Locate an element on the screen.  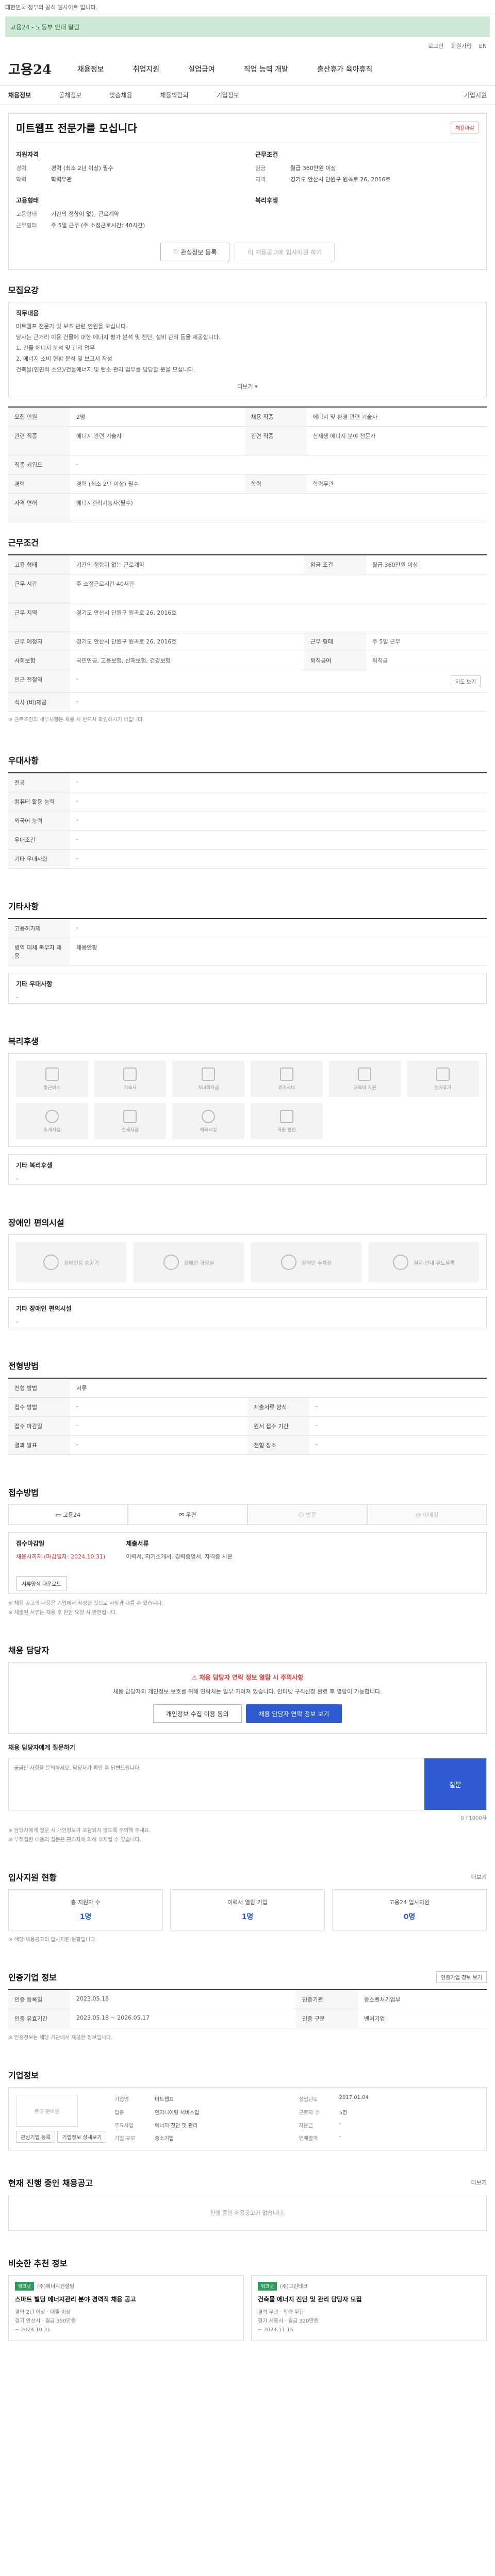
recommend-company: (주)그린테크 is located at coordinates (293, 2287).